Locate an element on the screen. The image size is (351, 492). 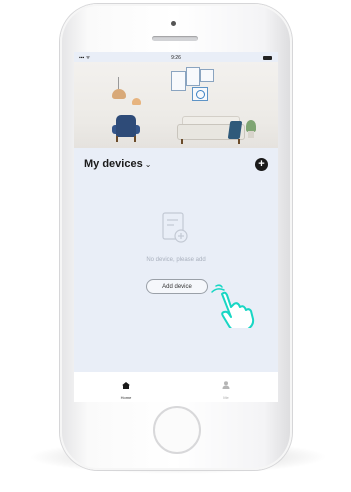
earpiece-speaker is located at coordinates (175, 38).